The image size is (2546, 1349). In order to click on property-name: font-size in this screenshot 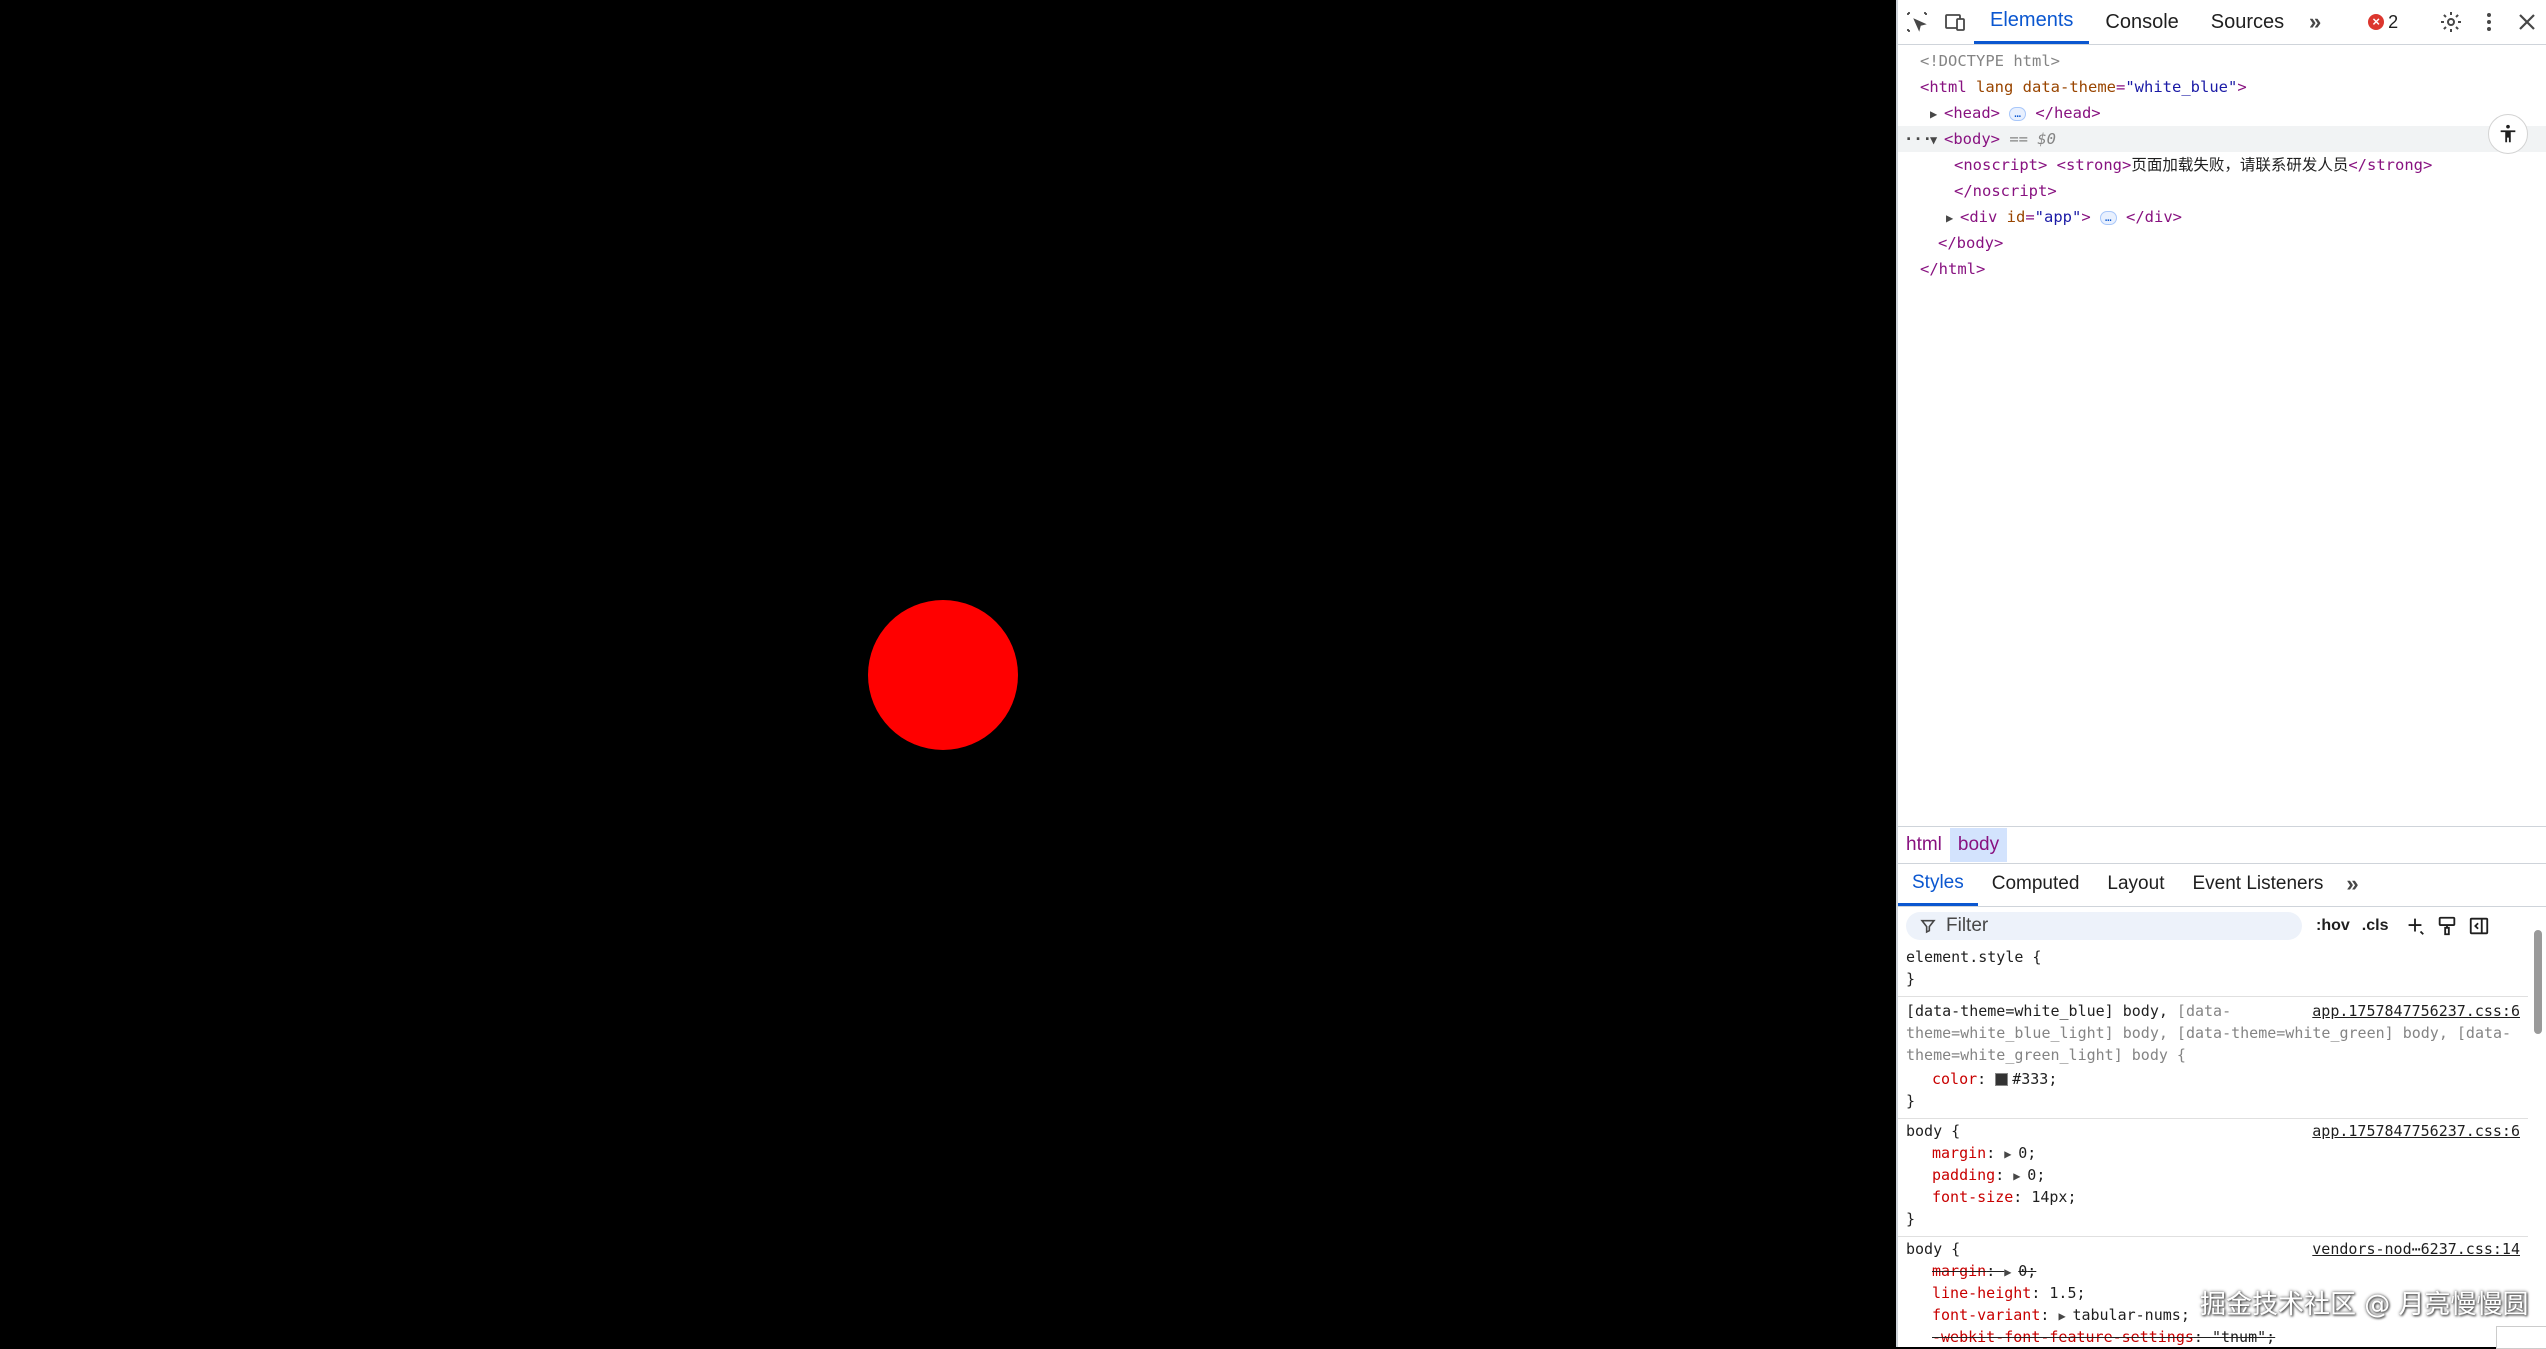, I will do `click(1973, 1197)`.